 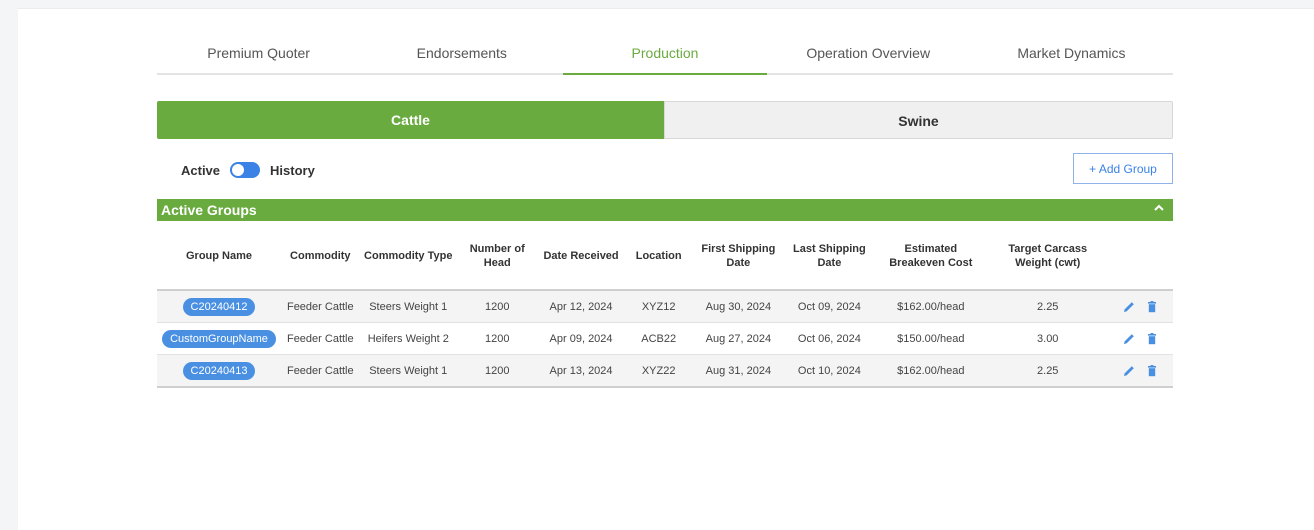 What do you see at coordinates (829, 338) in the screenshot?
I see `cell-last-shipping: Oct 06, 2024` at bounding box center [829, 338].